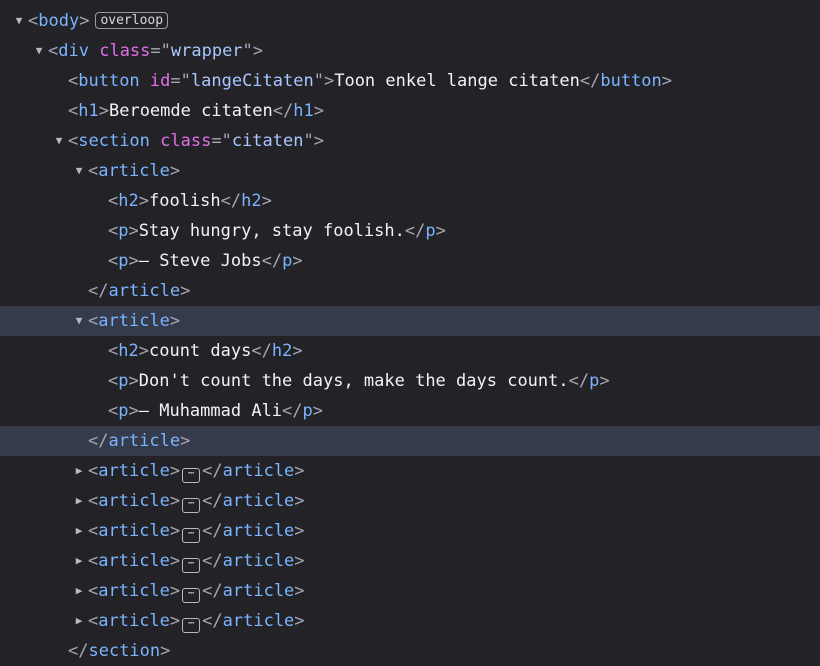 The height and width of the screenshot is (666, 820). I want to click on text-content: Beroemde citaten, so click(190, 111).